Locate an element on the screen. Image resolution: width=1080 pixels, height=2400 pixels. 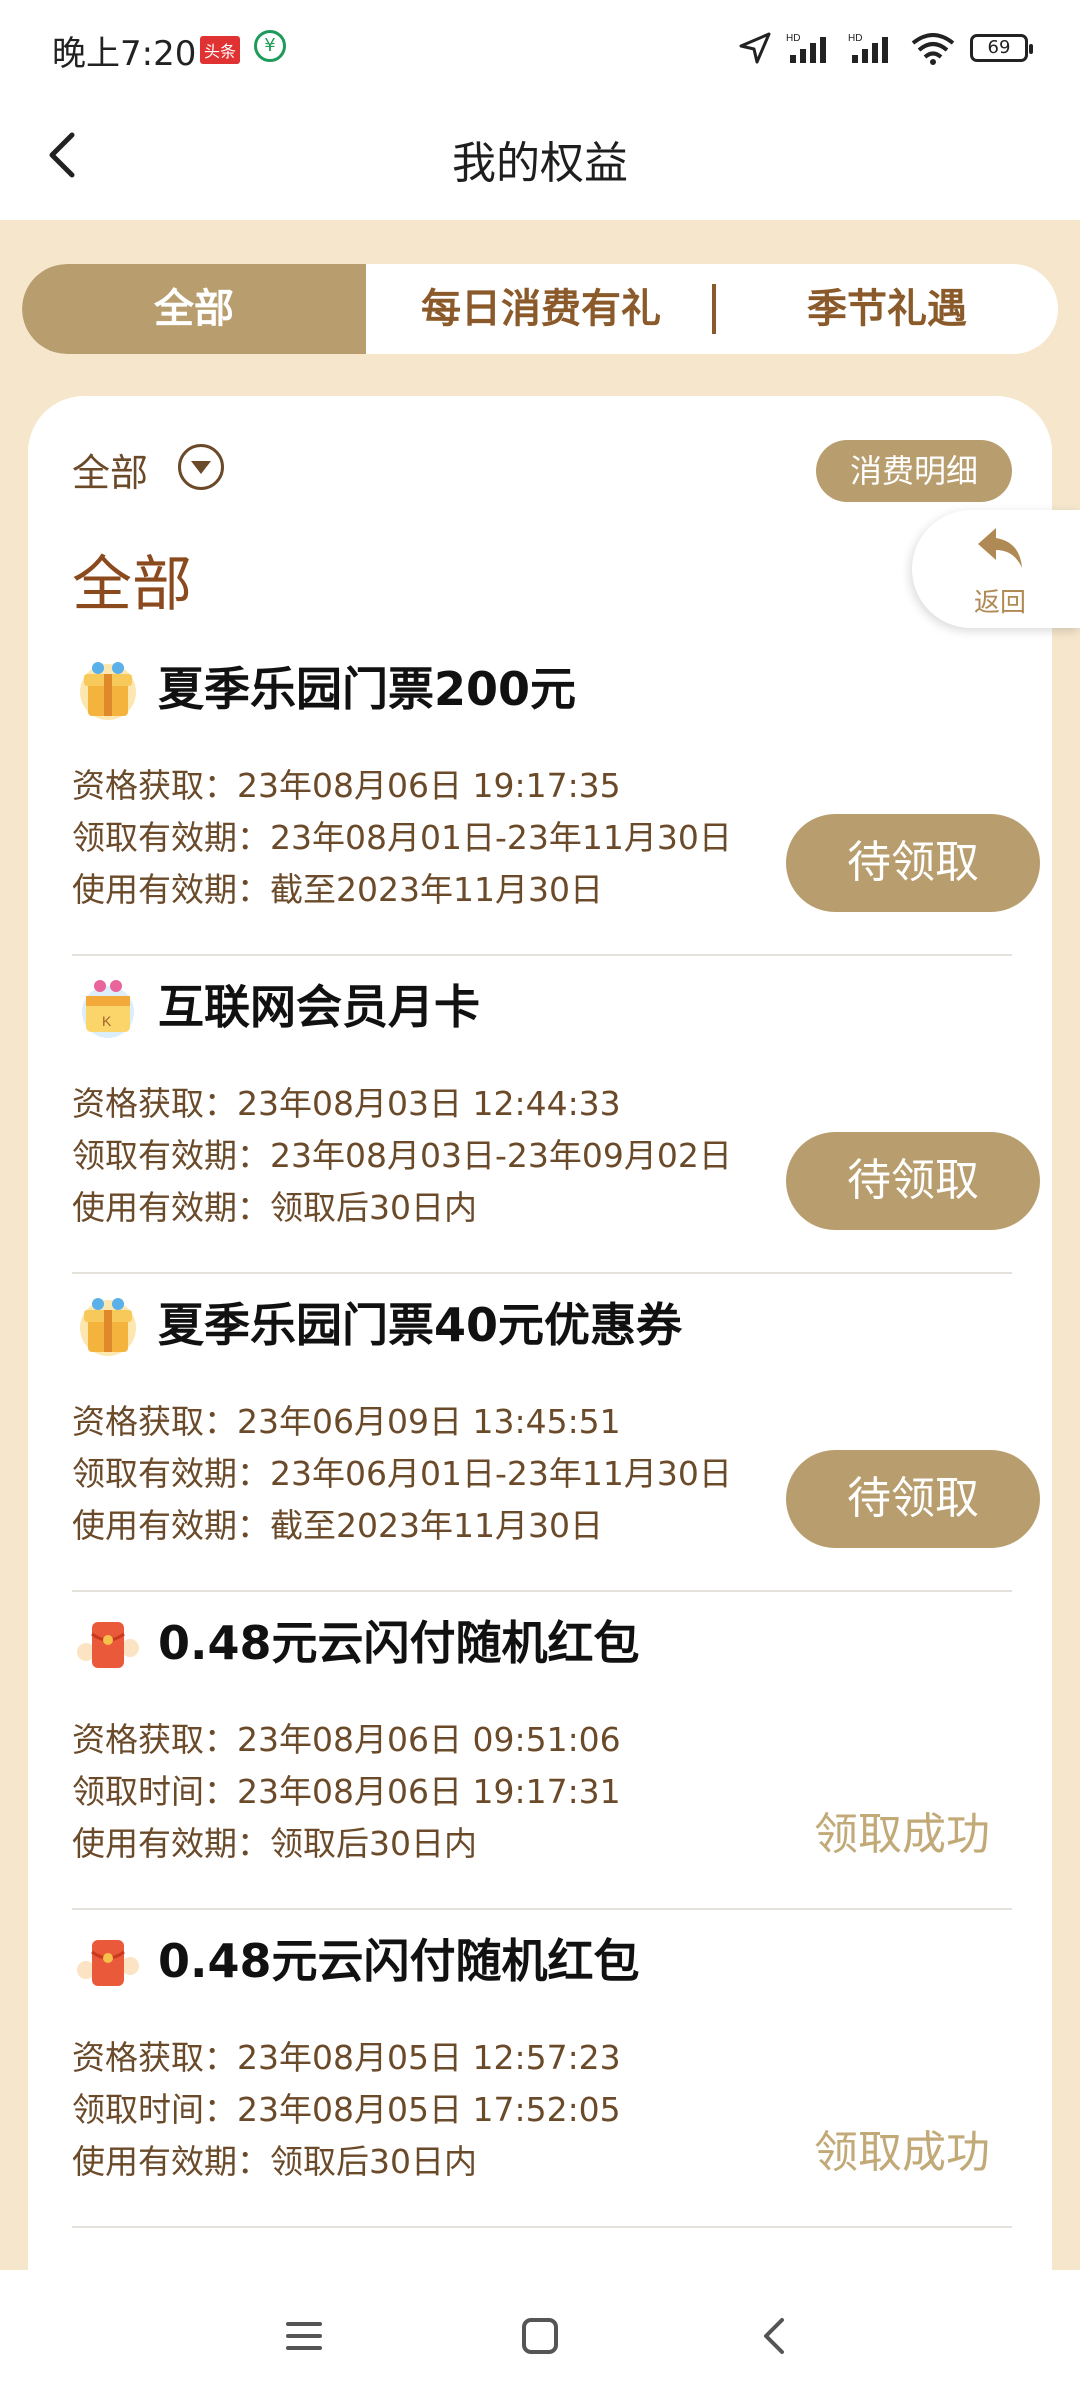
tab-daily-consumption-gift: 每日消费有礼 is located at coordinates (541, 309).